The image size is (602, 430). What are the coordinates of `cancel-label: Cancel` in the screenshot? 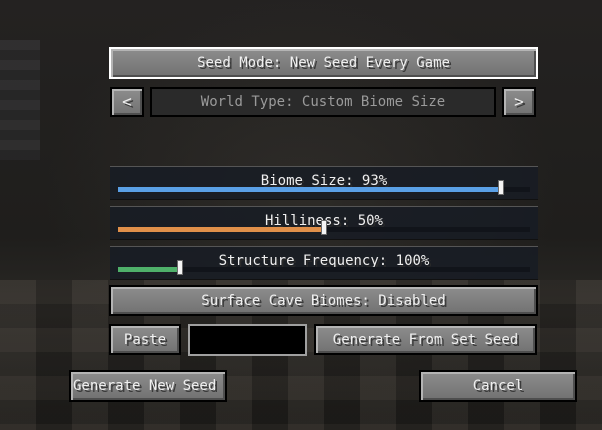 It's located at (498, 386).